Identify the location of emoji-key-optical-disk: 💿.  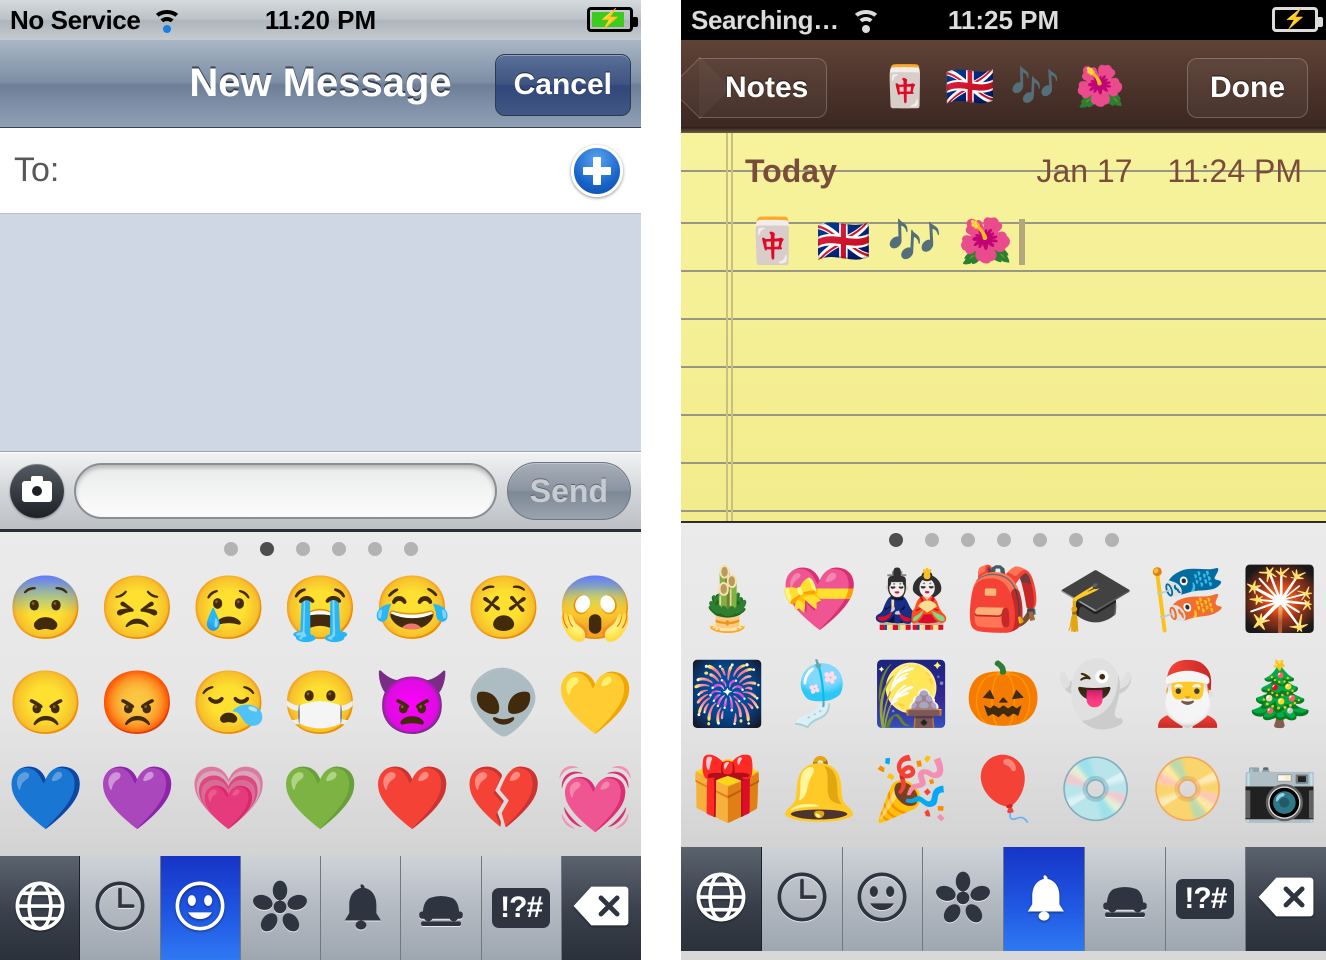
(1096, 789).